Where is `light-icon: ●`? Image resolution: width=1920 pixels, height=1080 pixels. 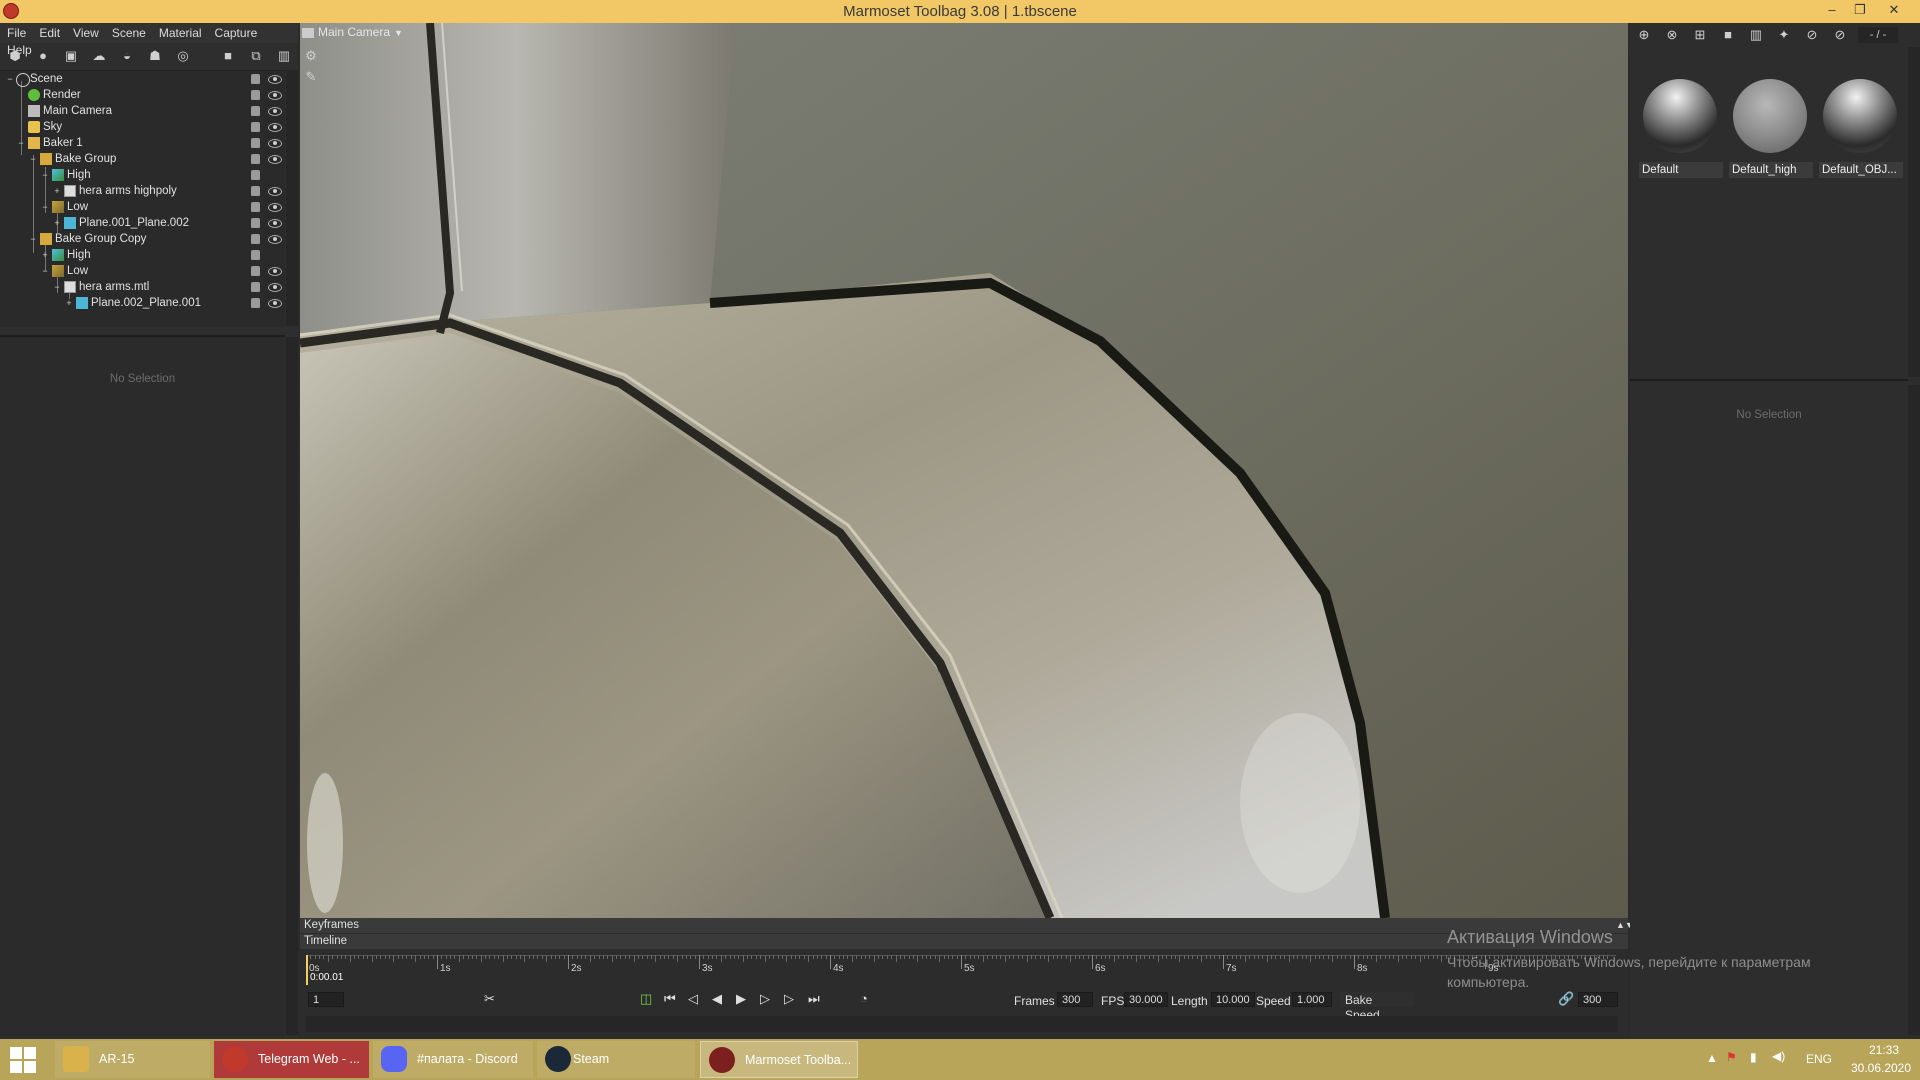 light-icon: ● is located at coordinates (43, 56).